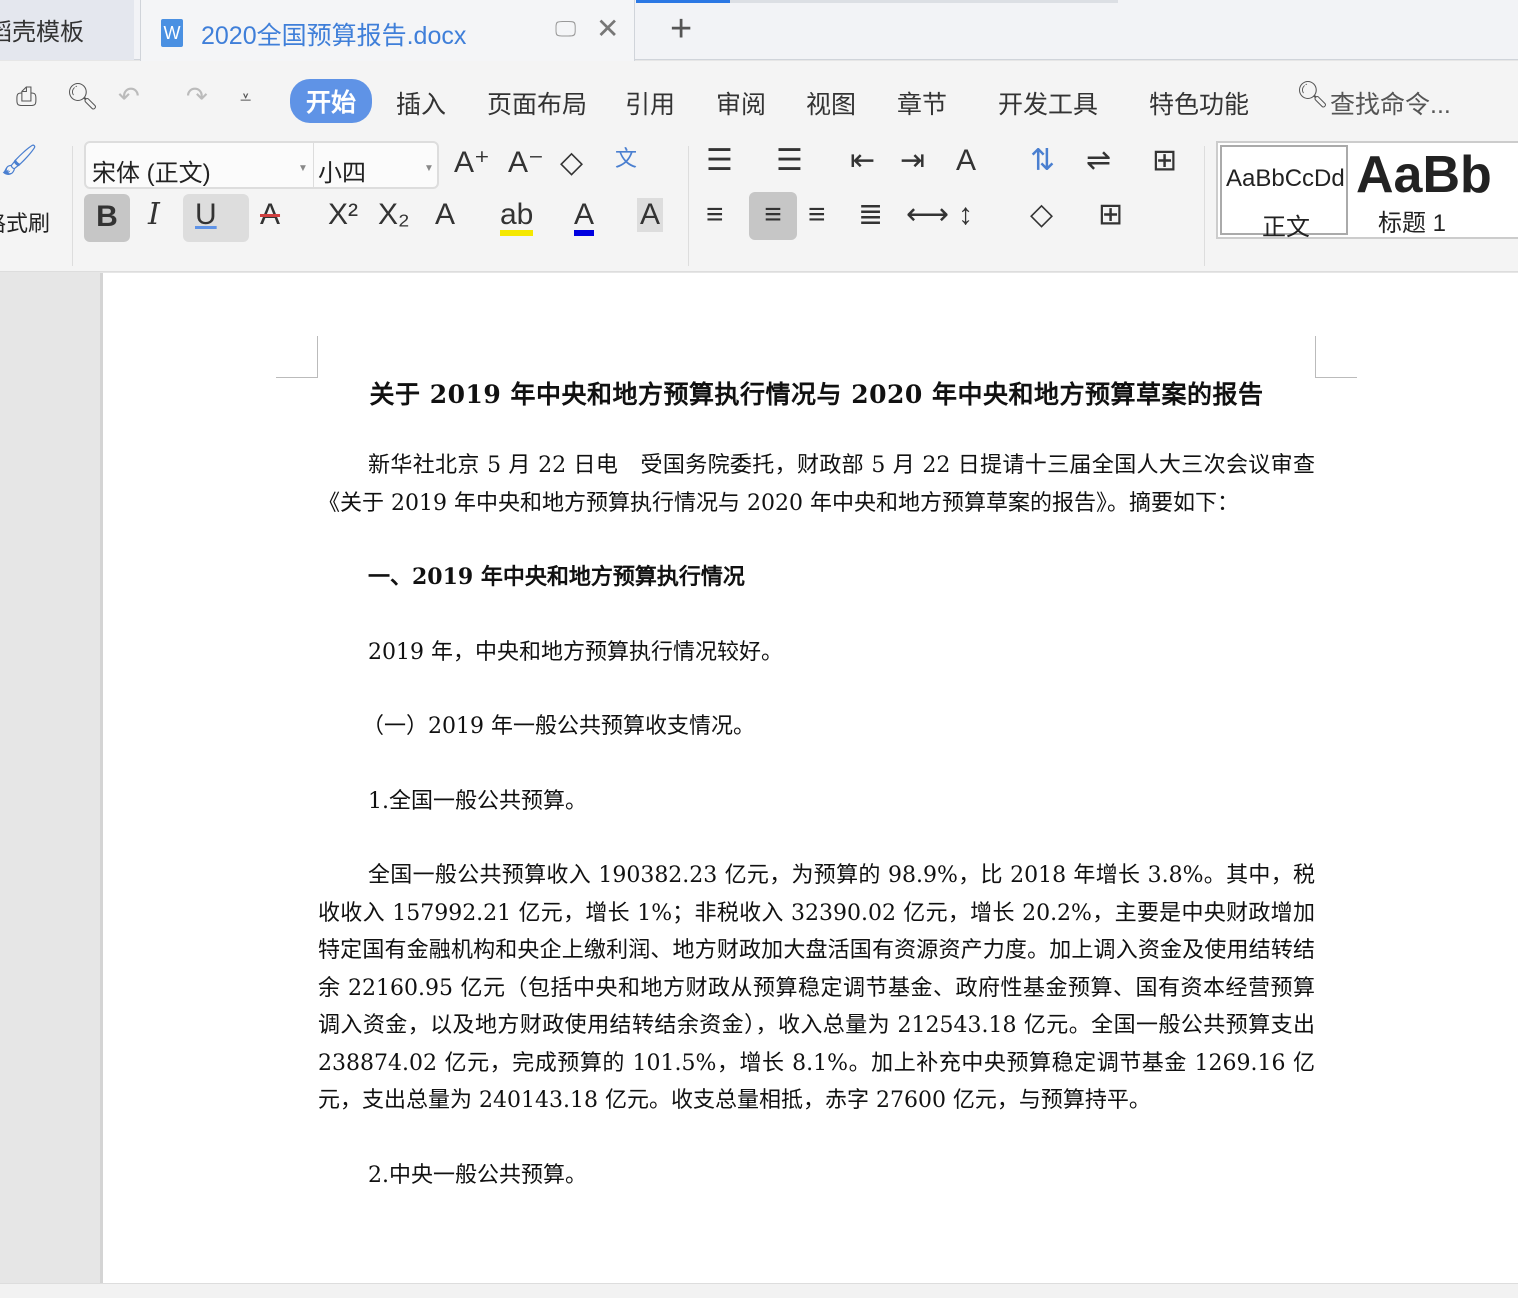  I want to click on paragraph: （一）2019 年一般公共预算收支情况。, so click(558, 726).